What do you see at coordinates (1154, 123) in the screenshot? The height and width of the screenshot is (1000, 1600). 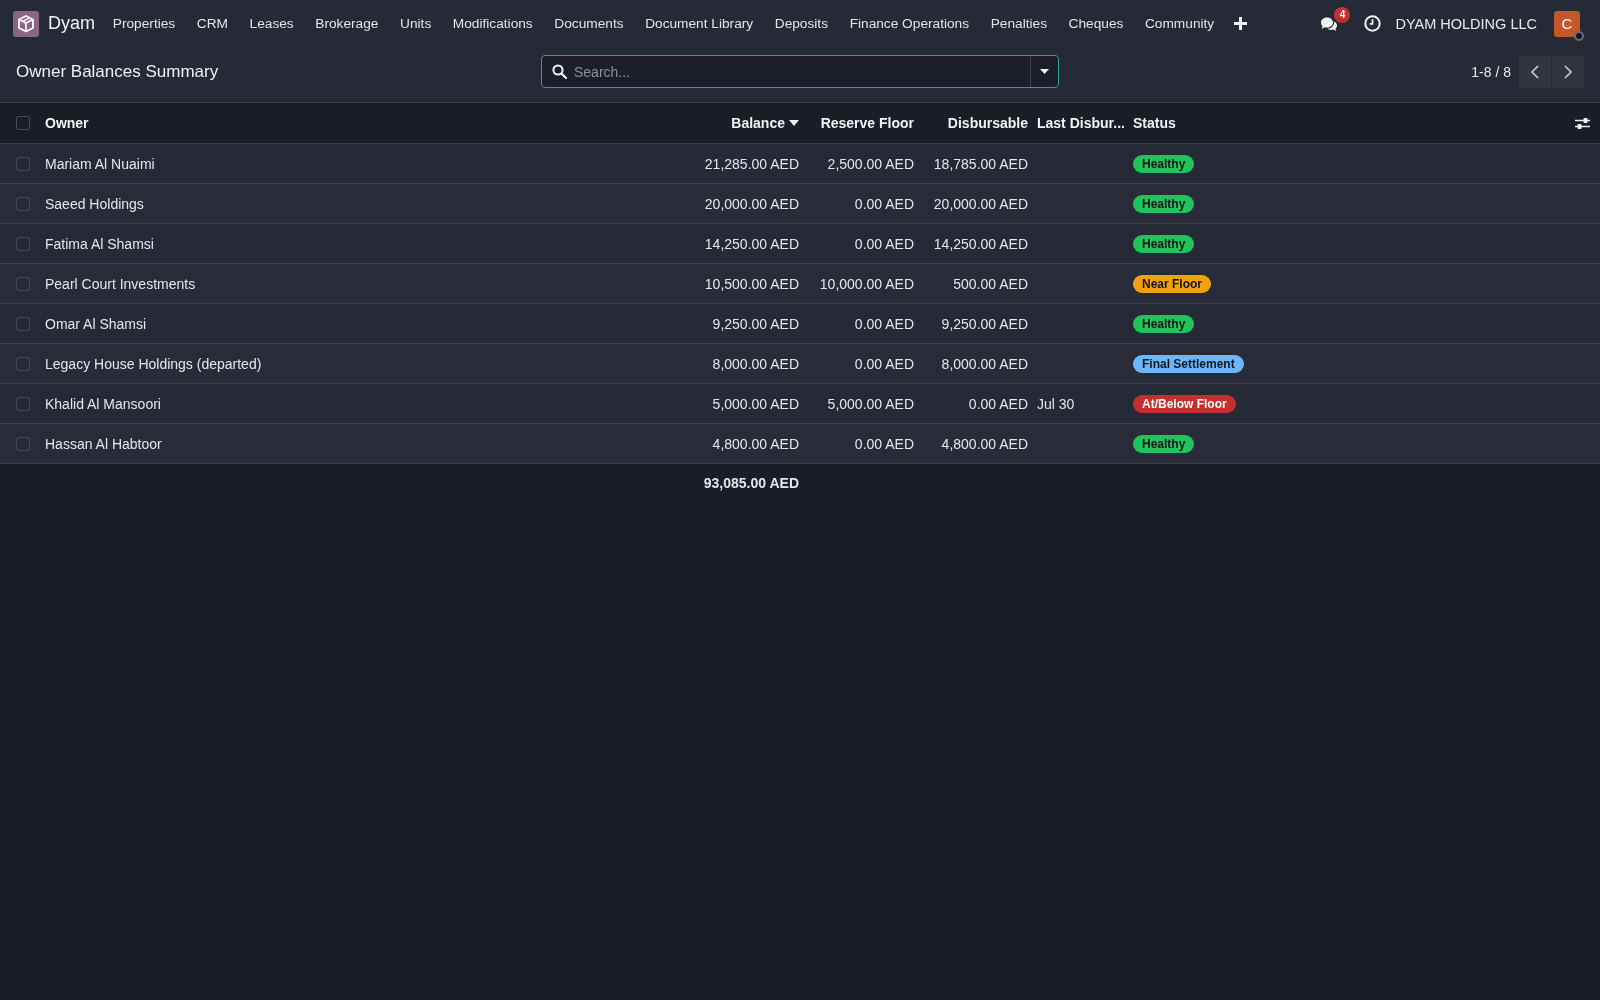 I see `column-header: Status` at bounding box center [1154, 123].